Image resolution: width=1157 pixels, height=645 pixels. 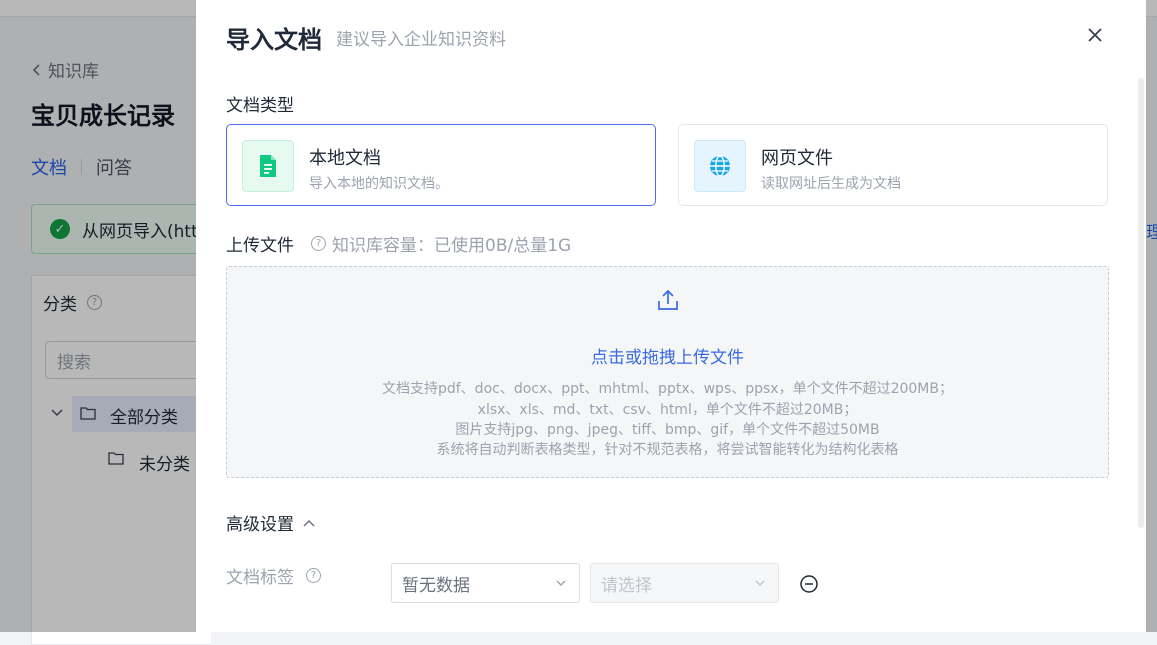 What do you see at coordinates (274, 40) in the screenshot?
I see `modal-title: 导入文档` at bounding box center [274, 40].